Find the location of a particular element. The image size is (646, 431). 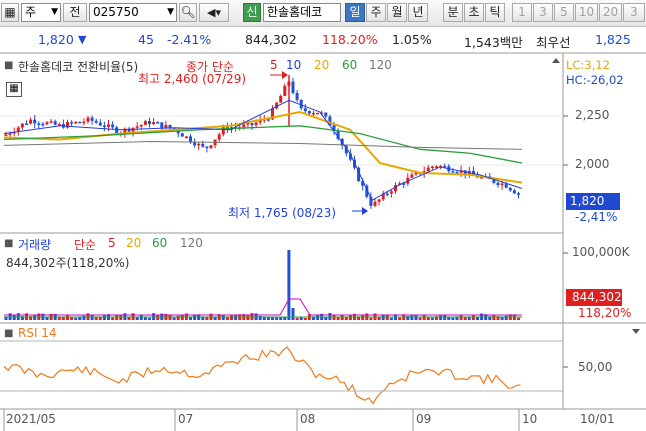

interval-5: 5 is located at coordinates (564, 12).